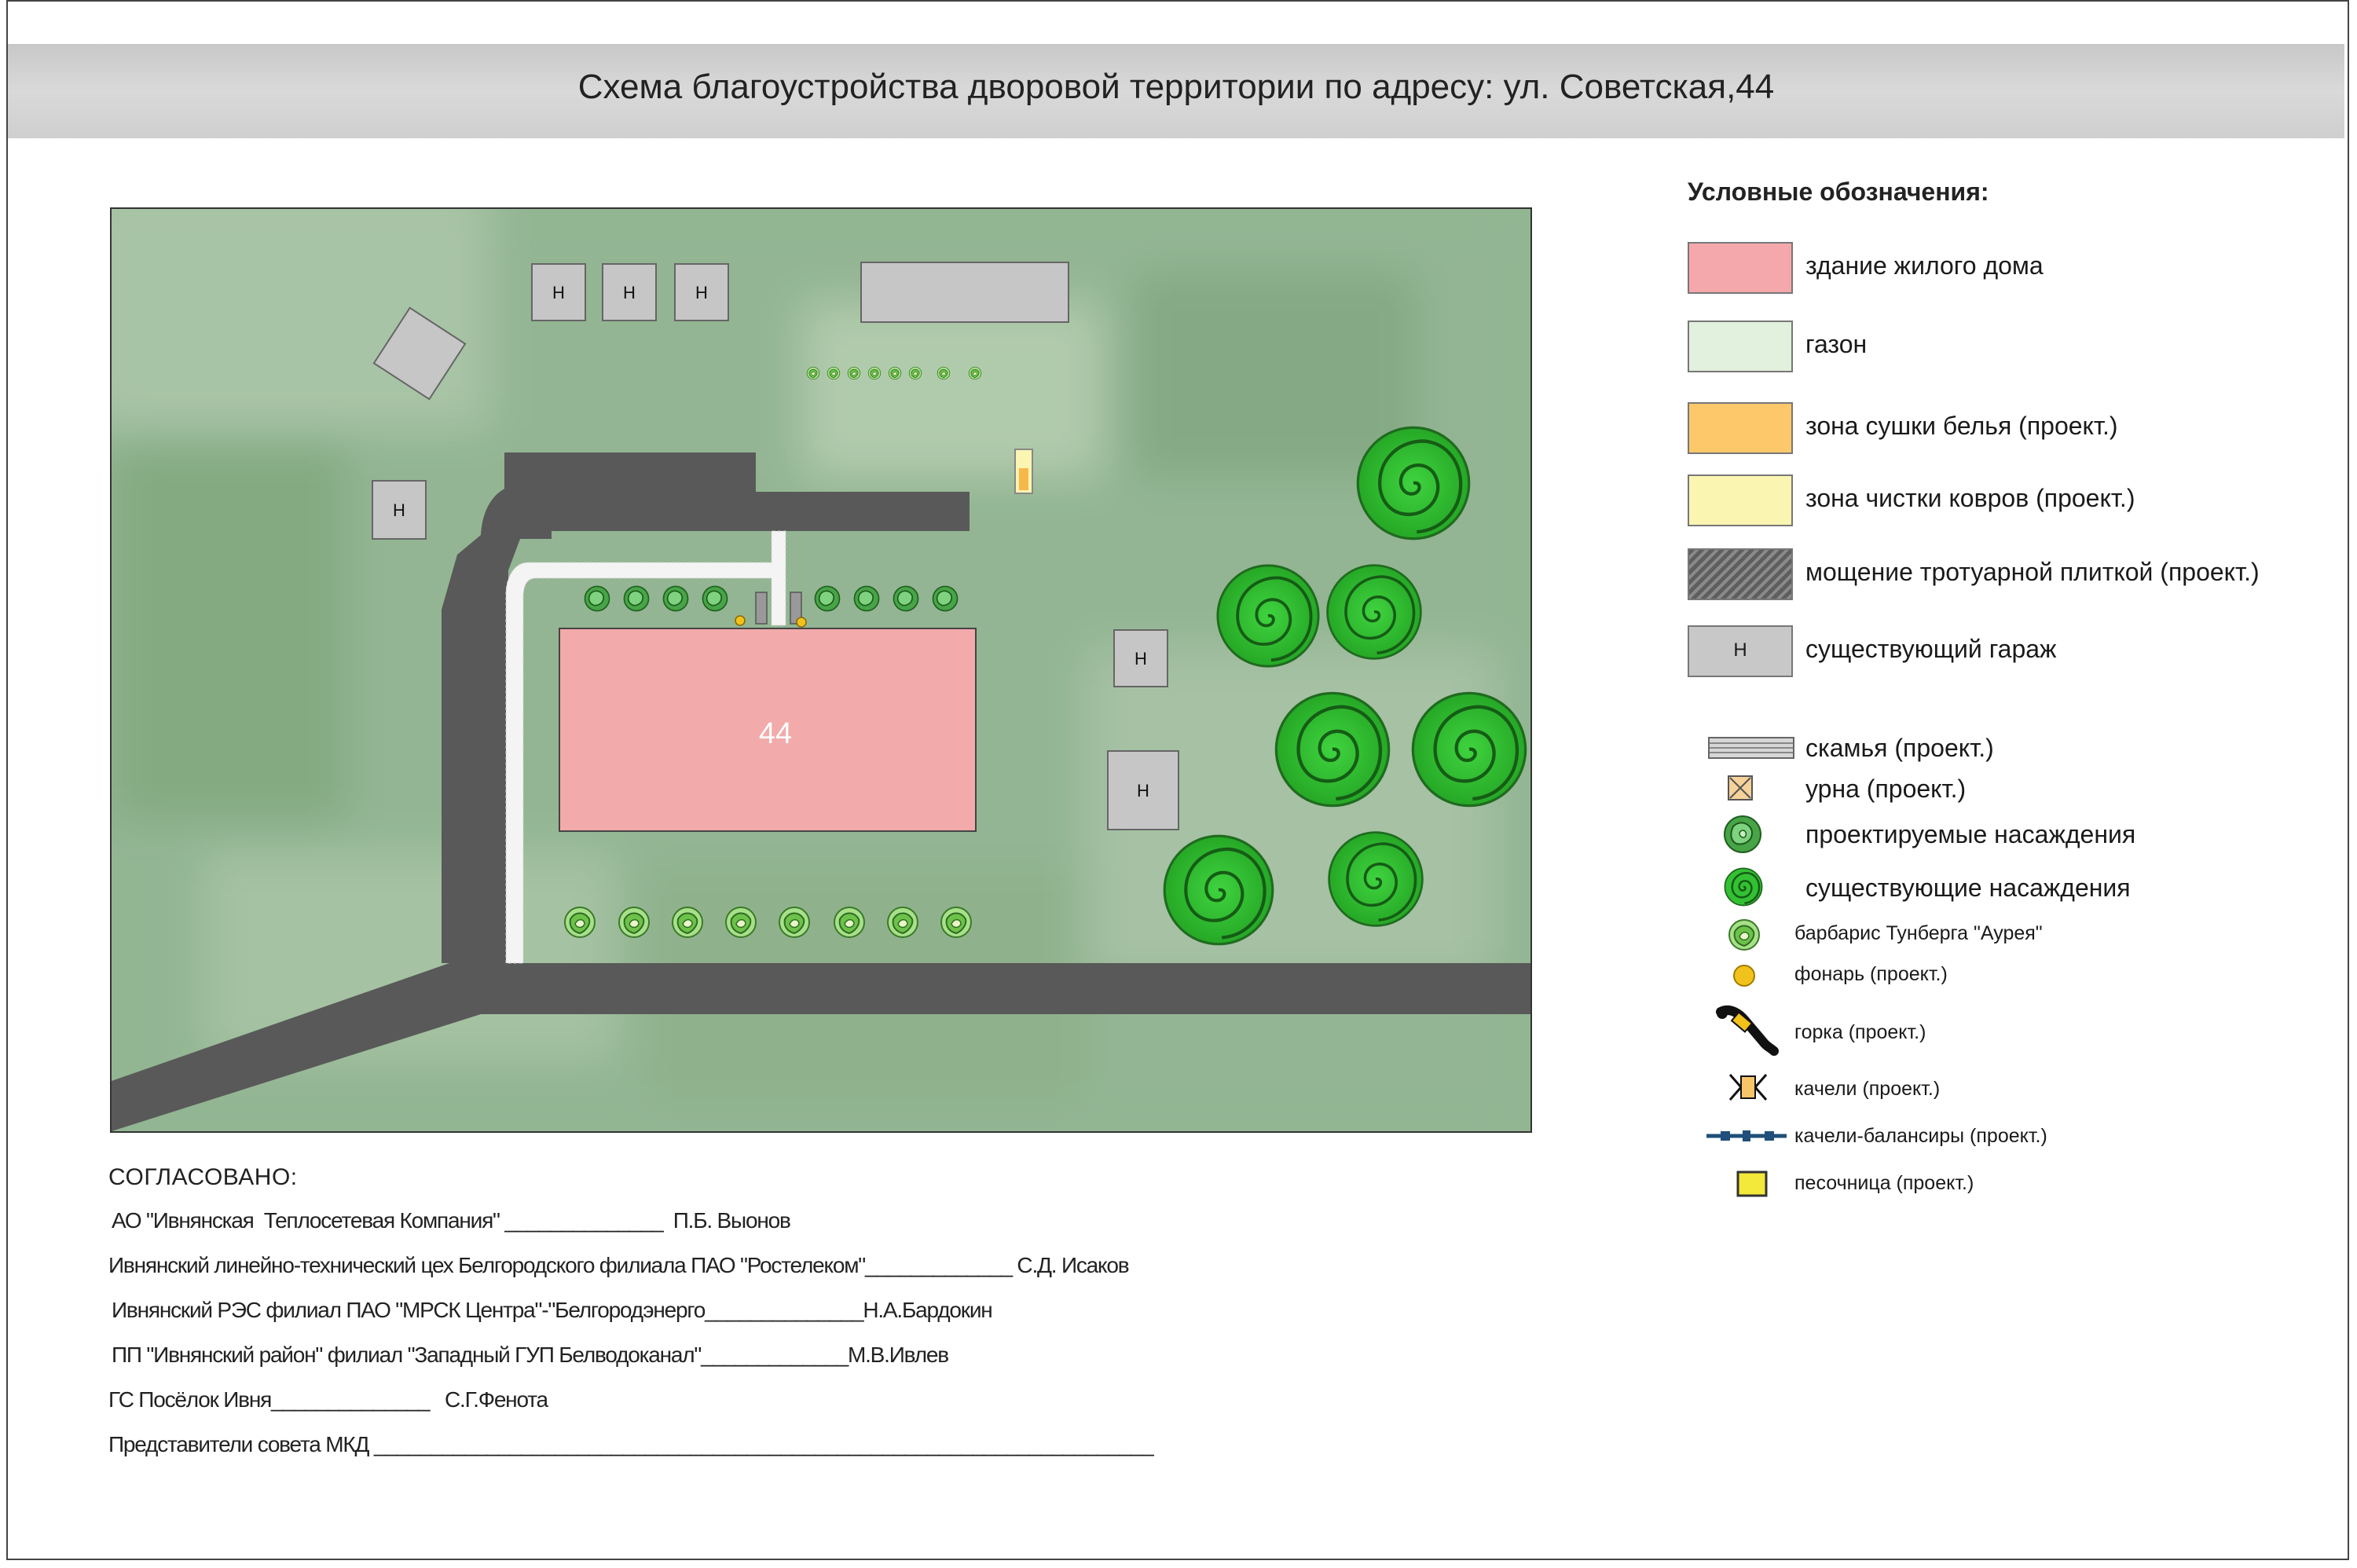 This screenshot has width=2357, height=1568. I want to click on legend-label-slide: горка (проект.), so click(1860, 1032).